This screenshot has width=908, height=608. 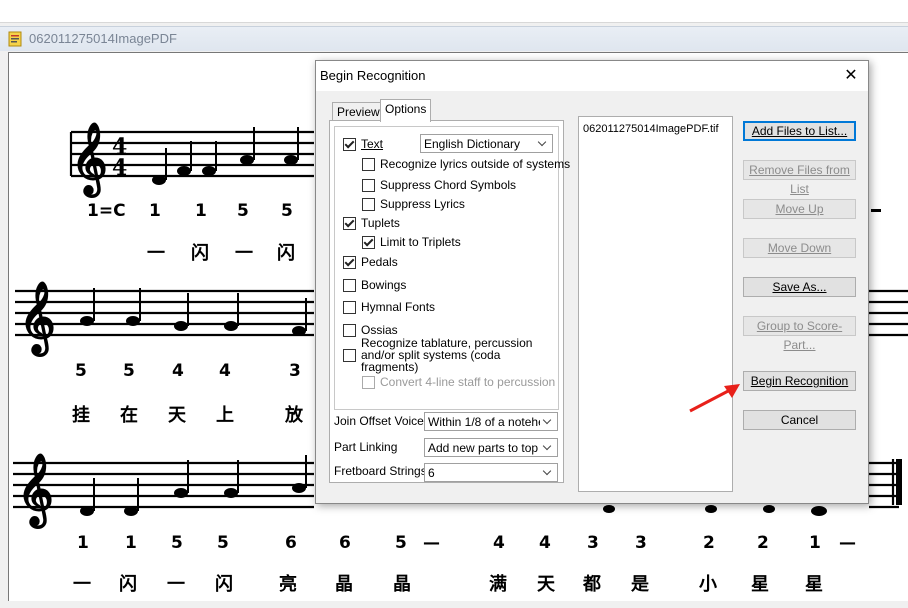 I want to click on lyric-char: 都, so click(x=592, y=584).